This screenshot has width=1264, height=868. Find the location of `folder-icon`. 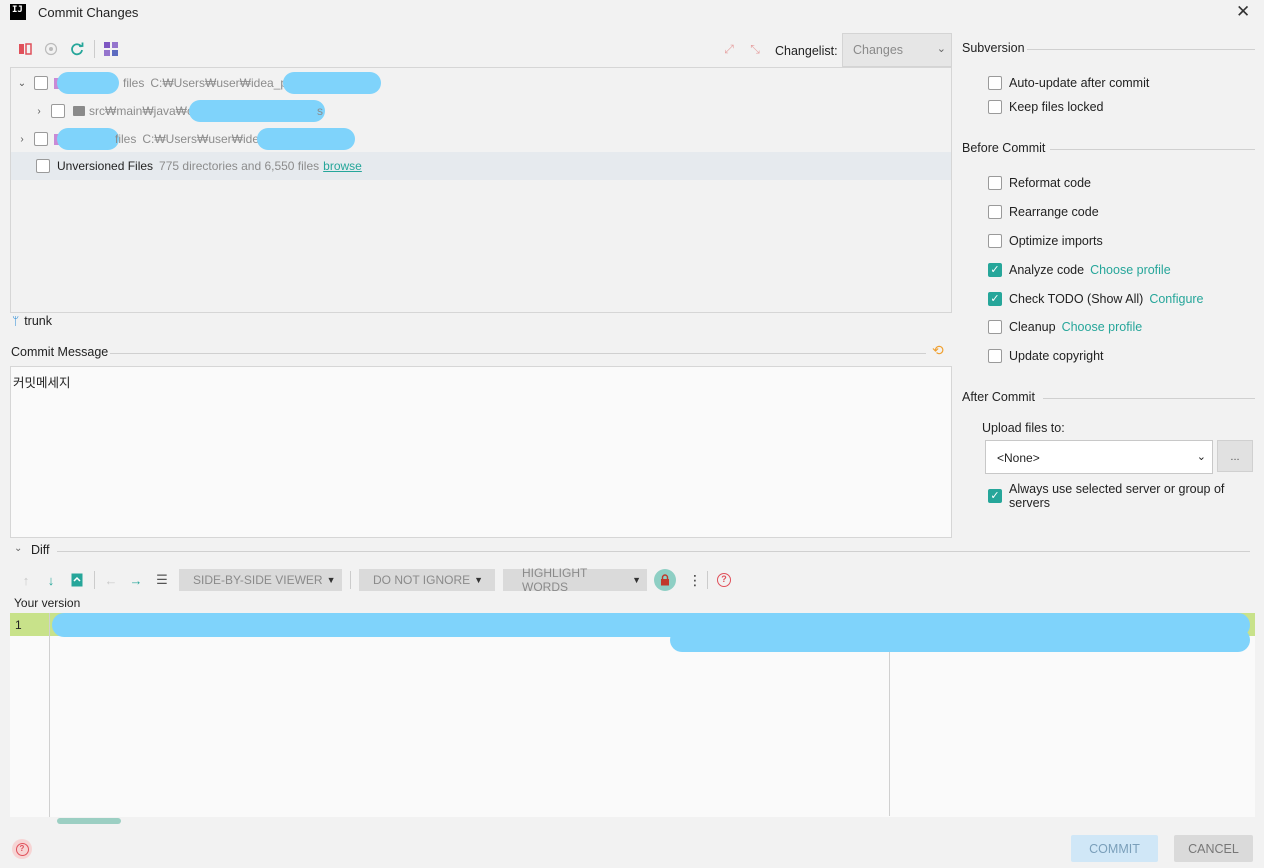

folder-icon is located at coordinates (79, 111).